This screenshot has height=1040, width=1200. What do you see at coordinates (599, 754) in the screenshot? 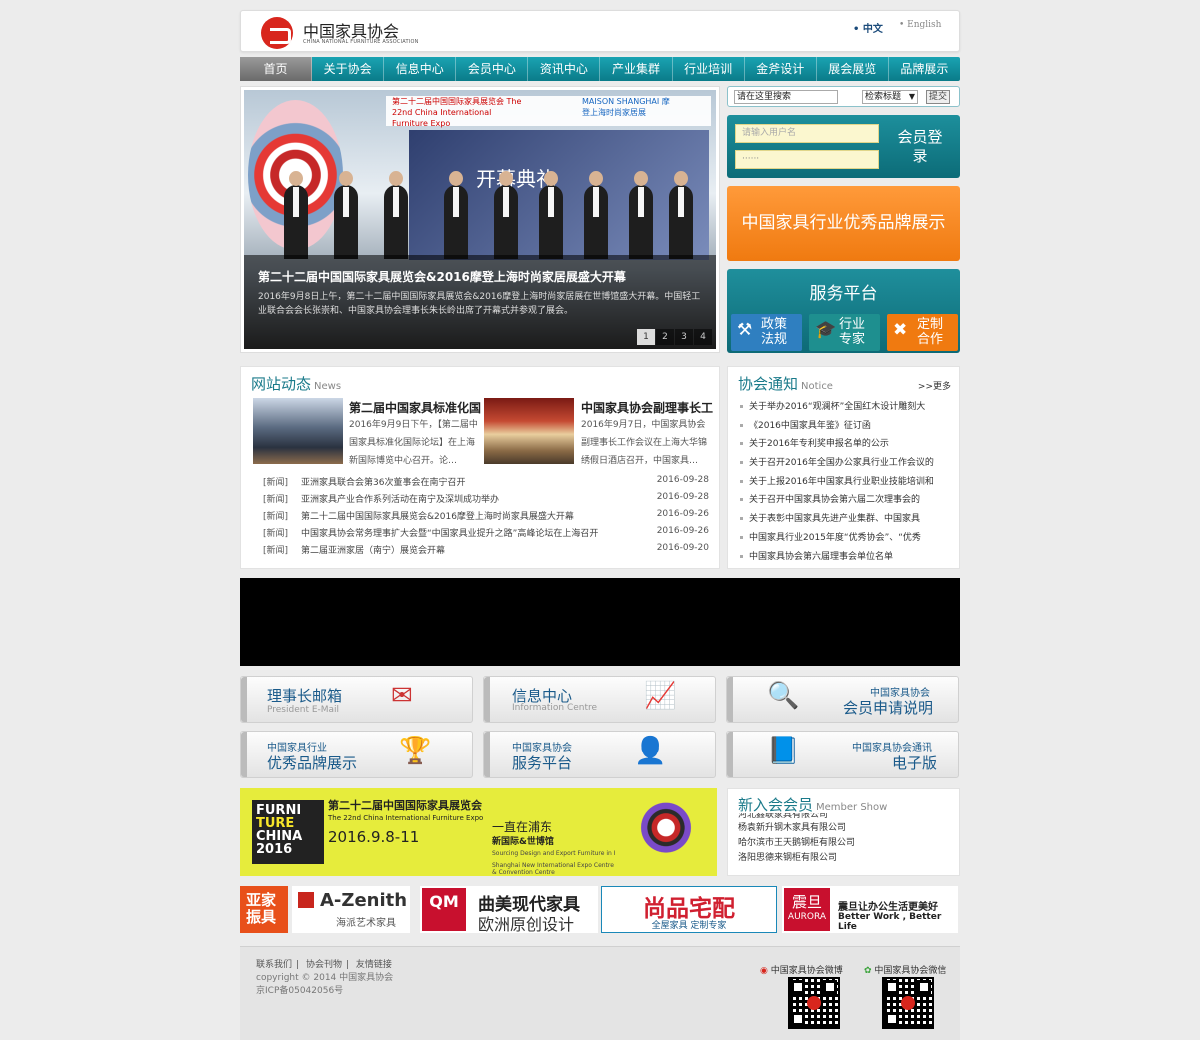
I see `tile-service-platform: 中国家具协会 服务平台 👤` at bounding box center [599, 754].